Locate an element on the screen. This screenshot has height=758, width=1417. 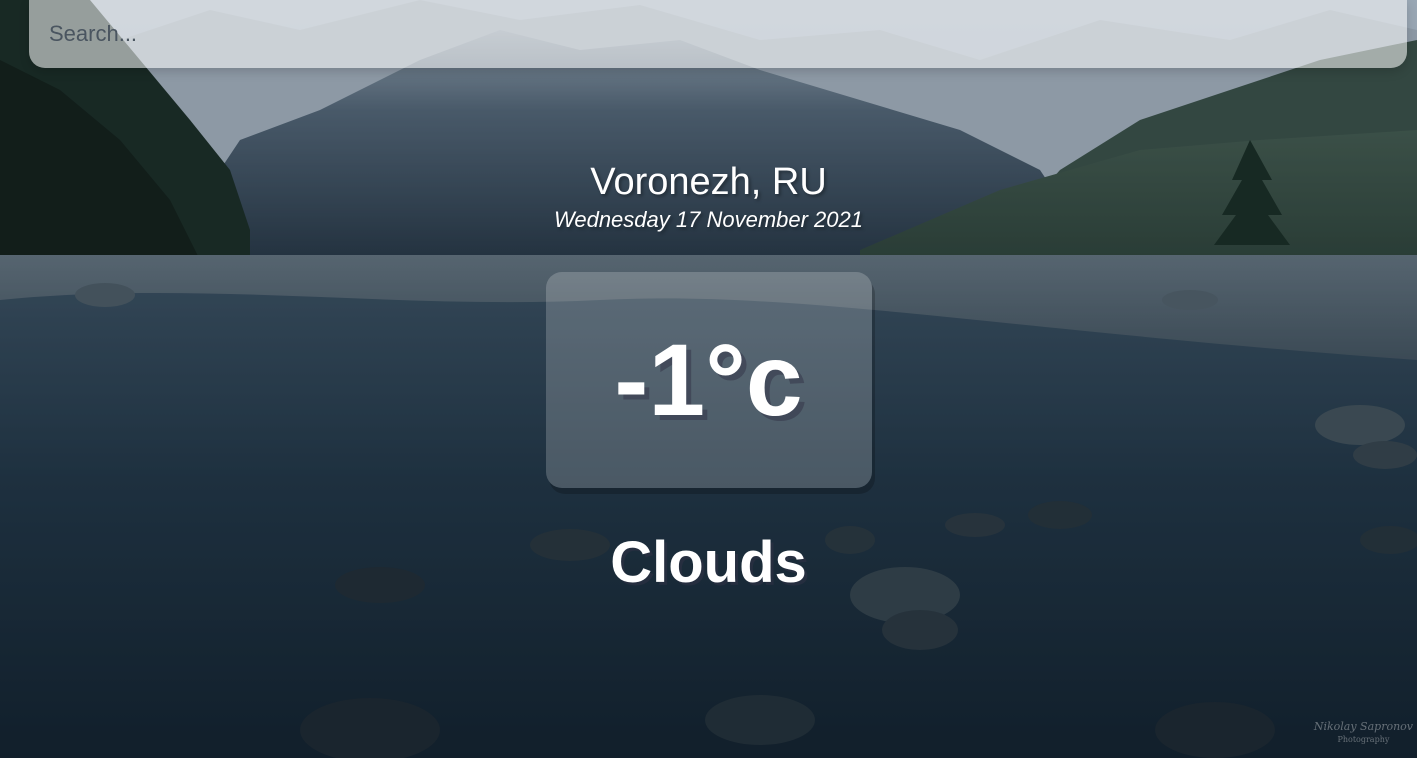
photographer-watermark: Nikolay Sapronov Photography is located at coordinates (1363, 733).